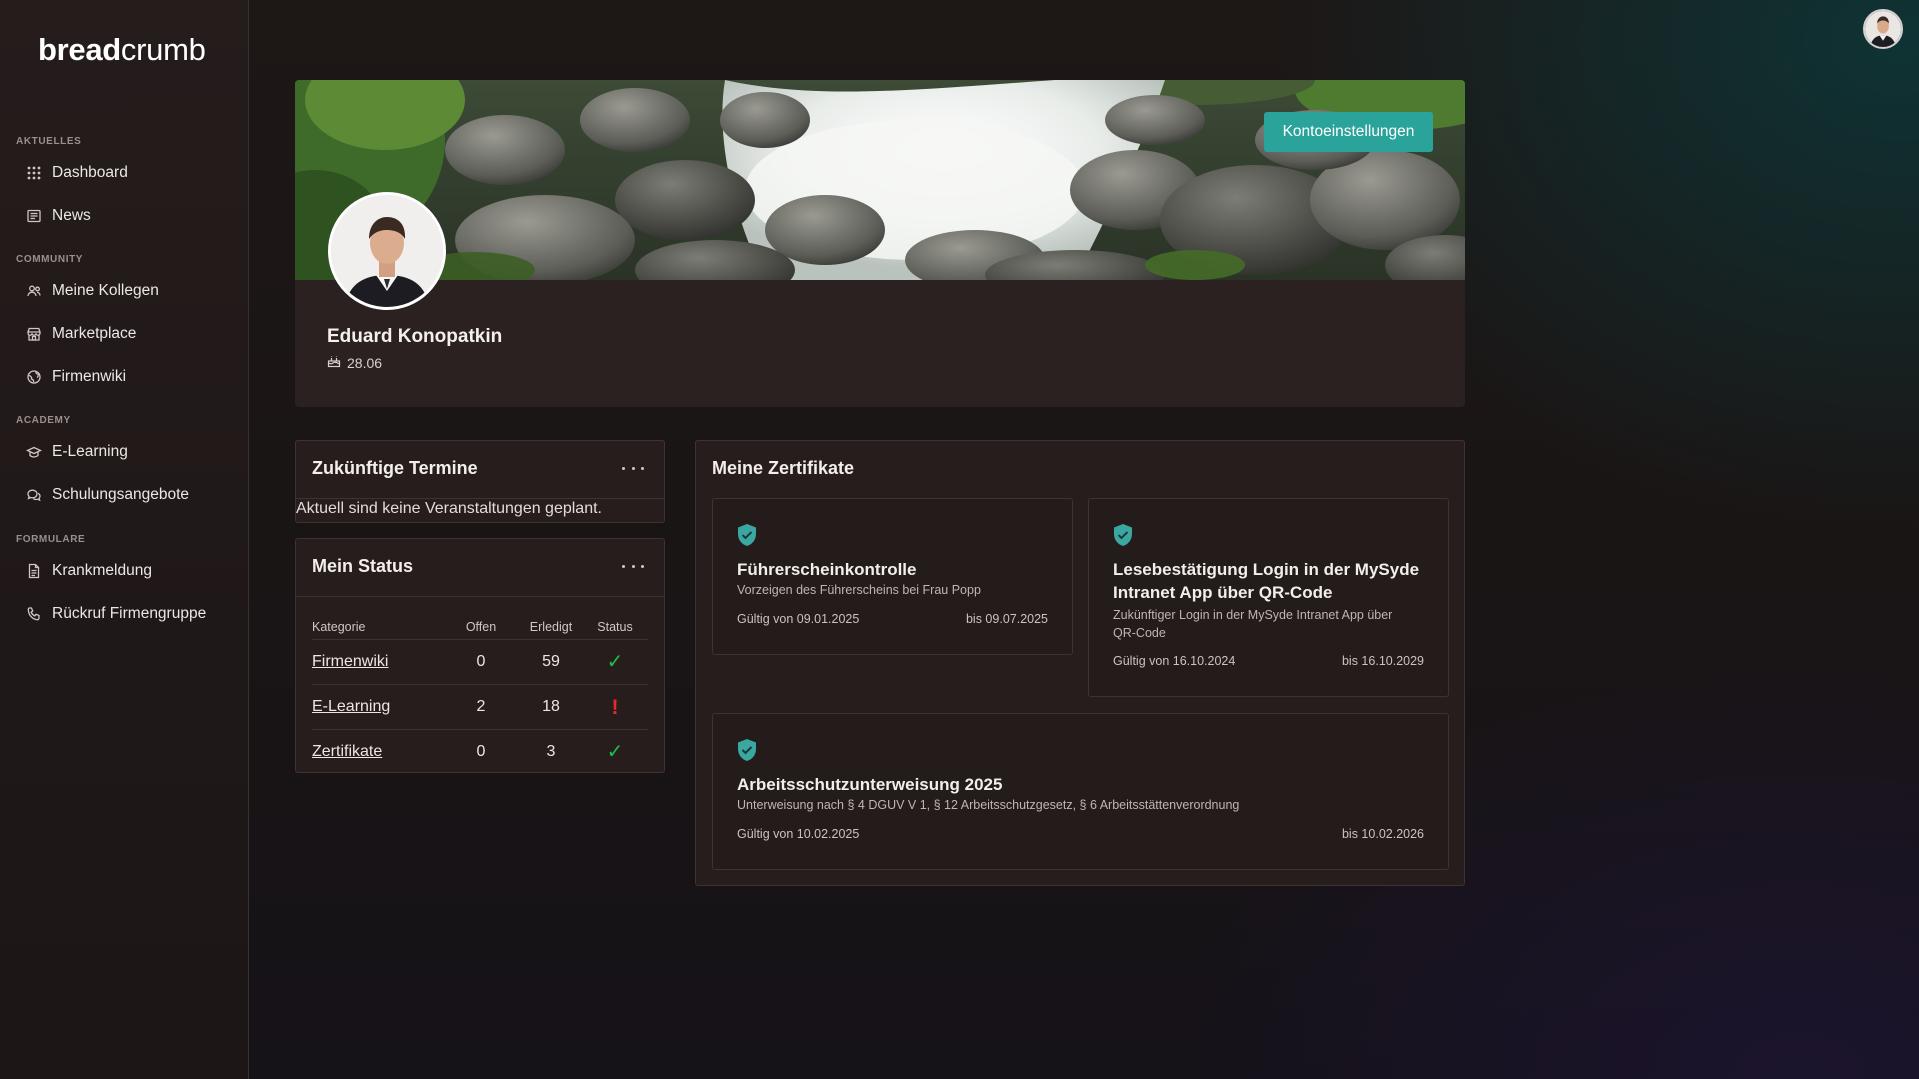  I want to click on sidebar-item-rueckruf-firmengruppe: Rückruf Firmengruppe, so click(128, 614).